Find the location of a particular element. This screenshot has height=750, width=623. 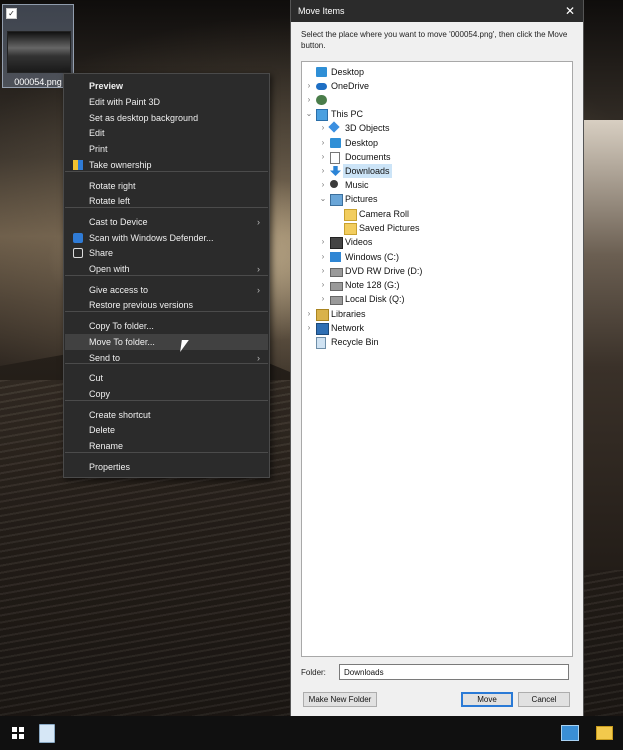

app-icon is located at coordinates (570, 733).